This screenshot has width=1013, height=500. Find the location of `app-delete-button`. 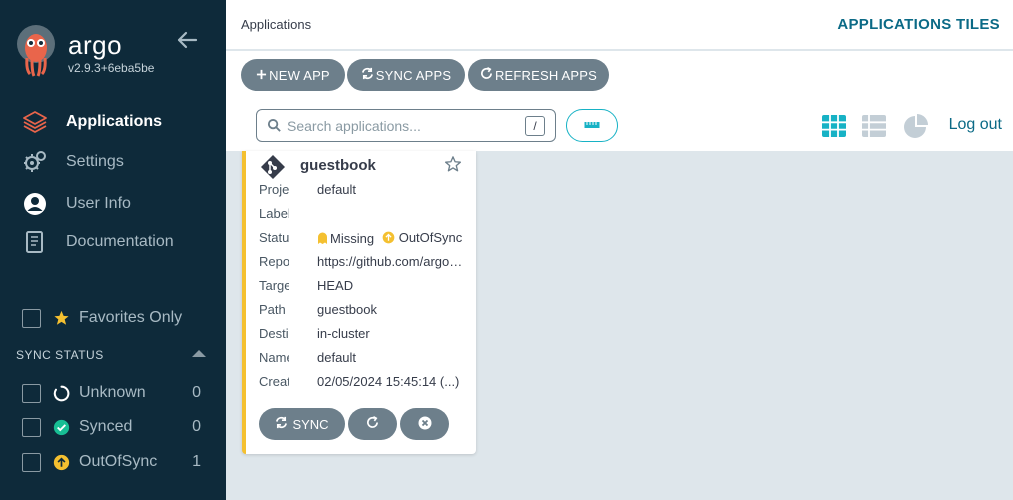

app-delete-button is located at coordinates (424, 424).